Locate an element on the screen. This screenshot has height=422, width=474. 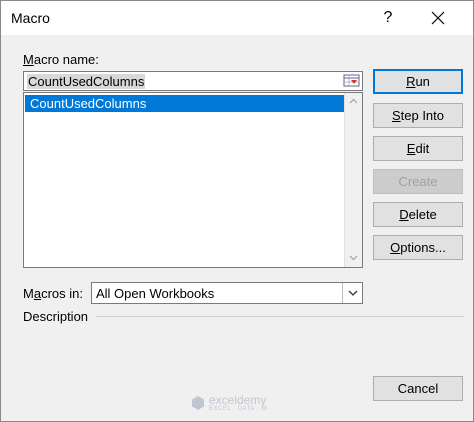
list-item: CountUsedColumns is located at coordinates (184, 103).